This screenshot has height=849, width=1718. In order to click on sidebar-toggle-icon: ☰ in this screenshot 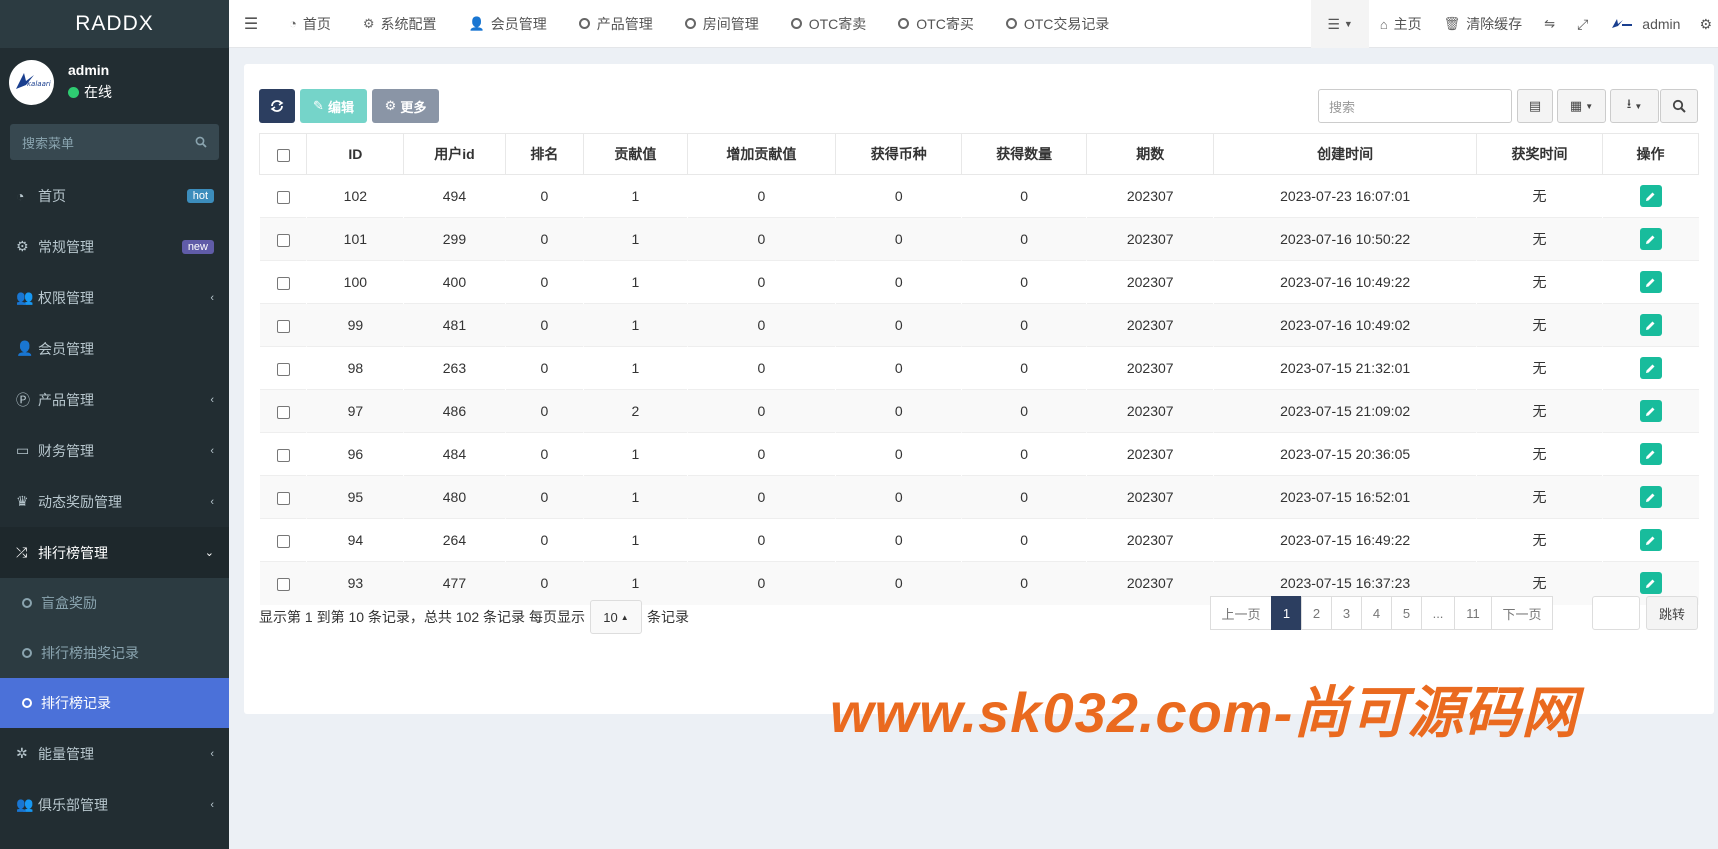, I will do `click(251, 24)`.